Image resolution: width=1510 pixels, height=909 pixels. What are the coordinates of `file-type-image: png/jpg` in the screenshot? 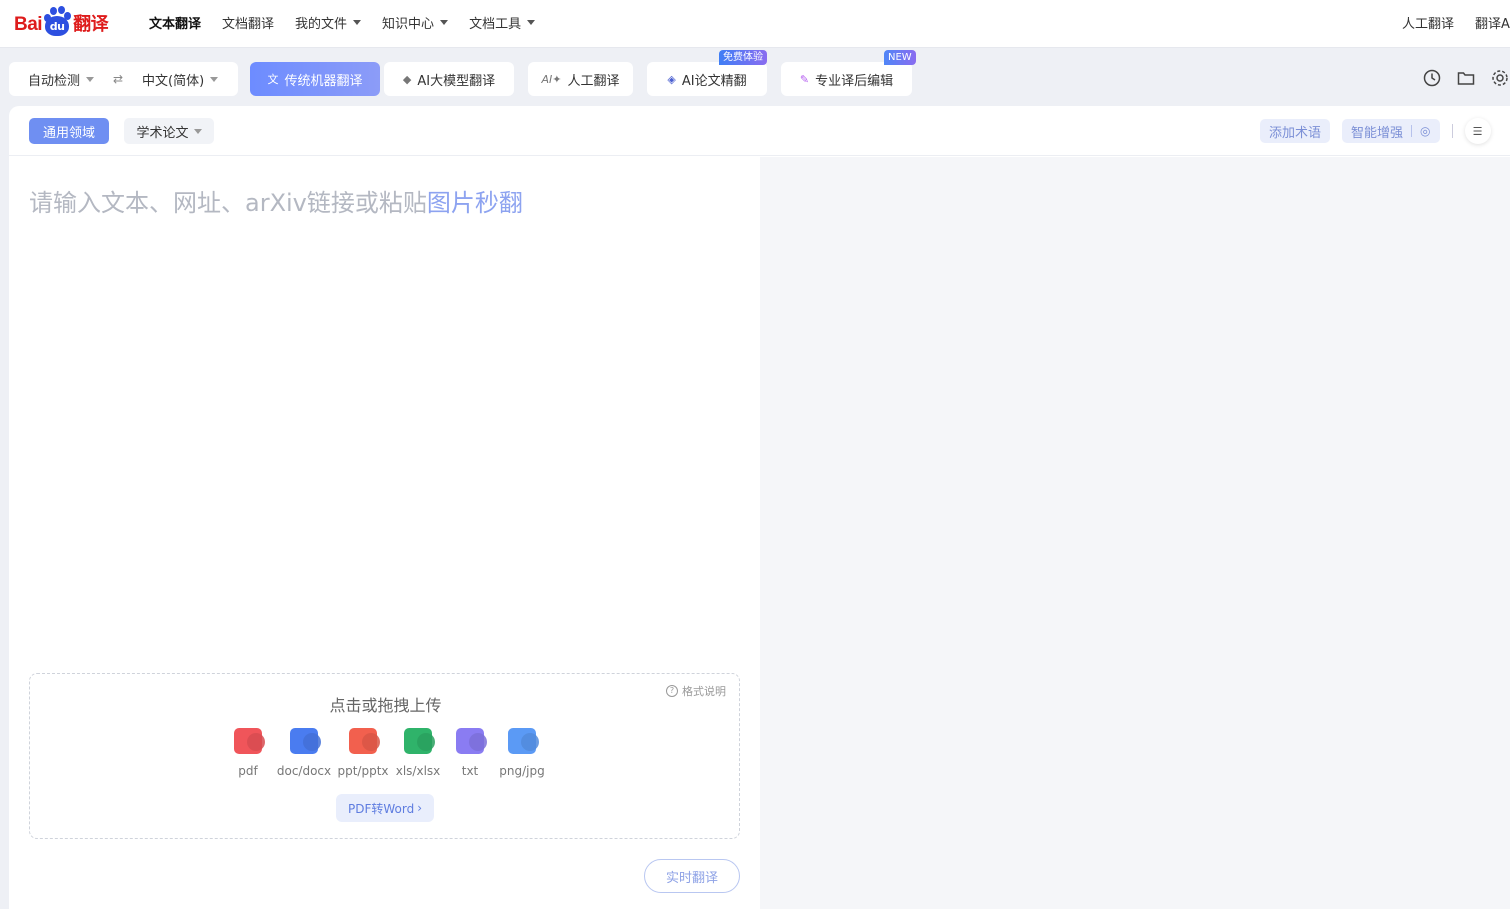 It's located at (522, 753).